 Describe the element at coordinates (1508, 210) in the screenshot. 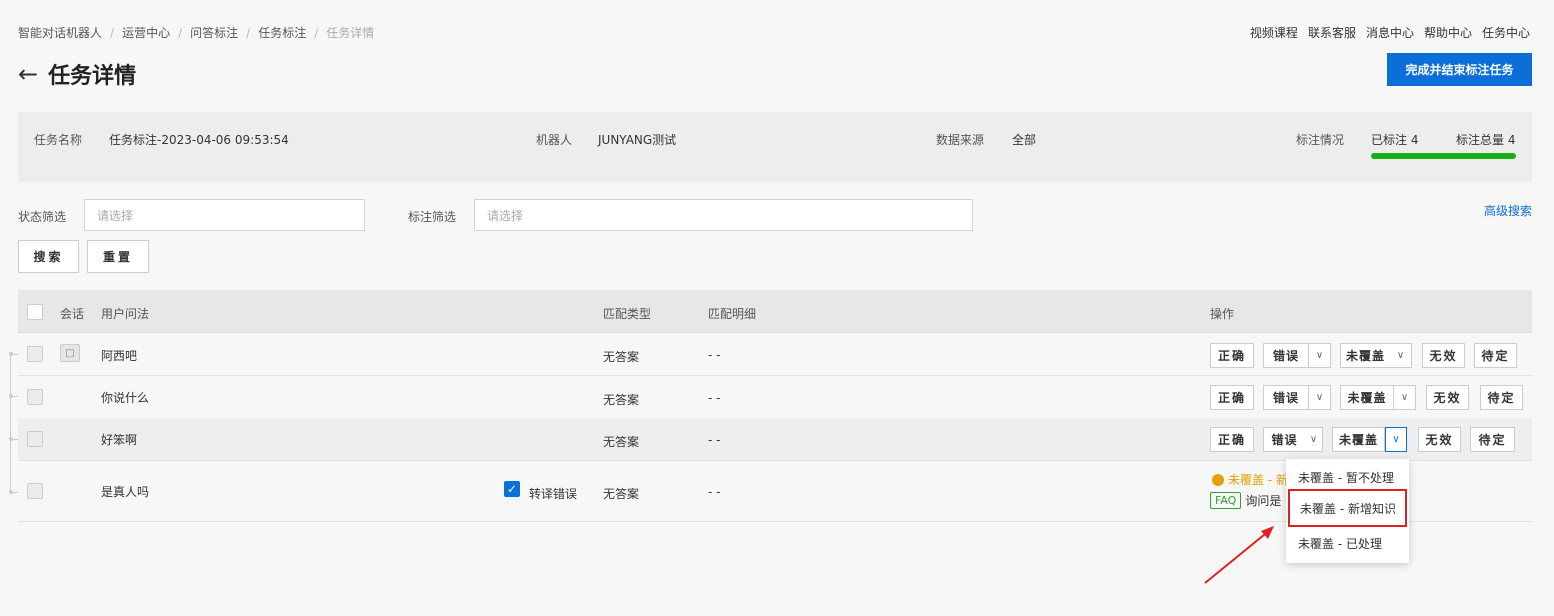

I see `advanced-search-link: 高级搜索` at that location.